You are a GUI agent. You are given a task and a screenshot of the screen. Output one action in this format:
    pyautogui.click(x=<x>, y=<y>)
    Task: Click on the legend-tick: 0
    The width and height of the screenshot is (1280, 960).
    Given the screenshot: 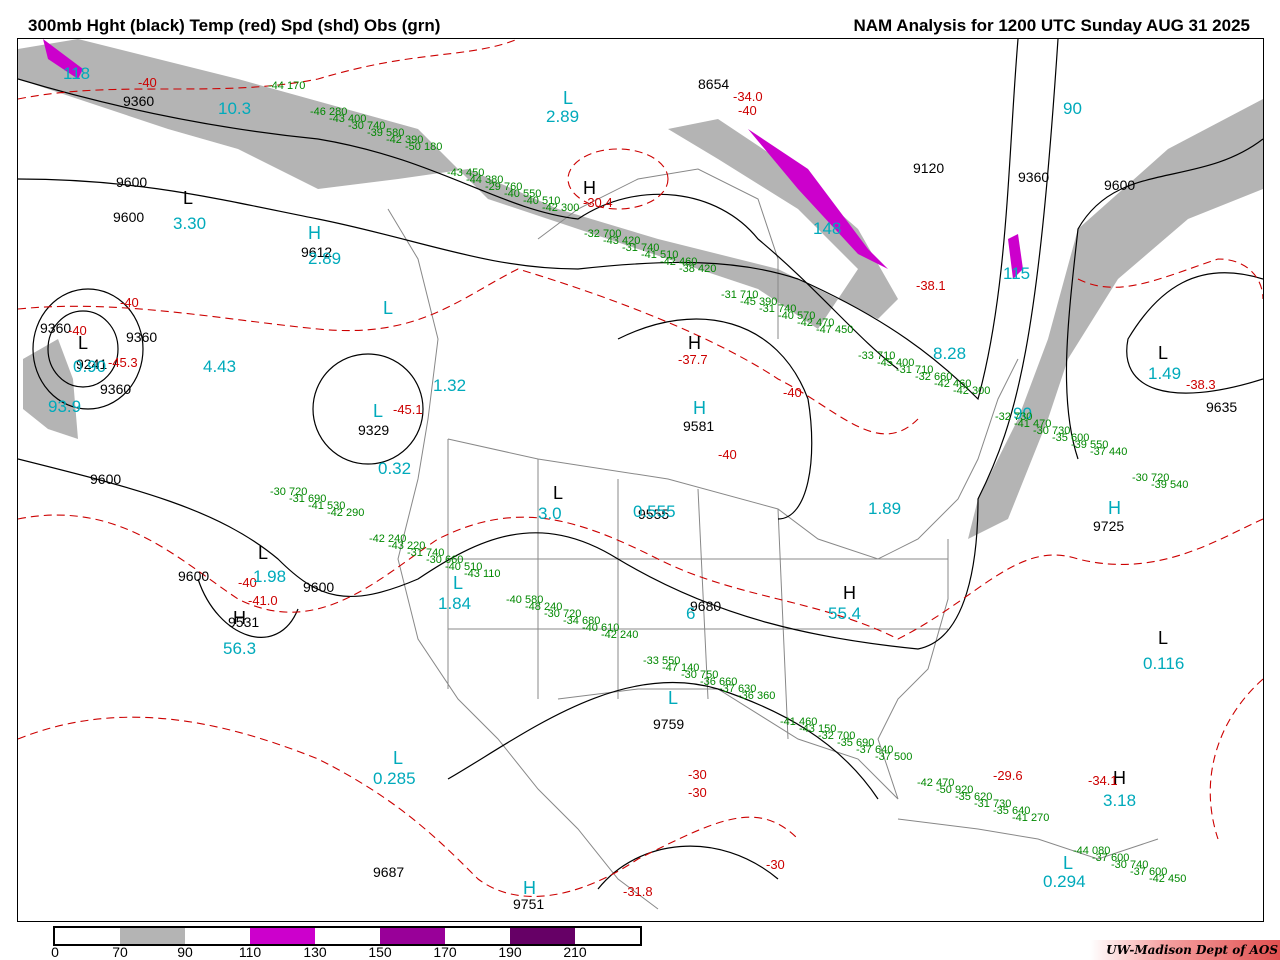 What is the action you would take?
    pyautogui.click(x=55, y=952)
    